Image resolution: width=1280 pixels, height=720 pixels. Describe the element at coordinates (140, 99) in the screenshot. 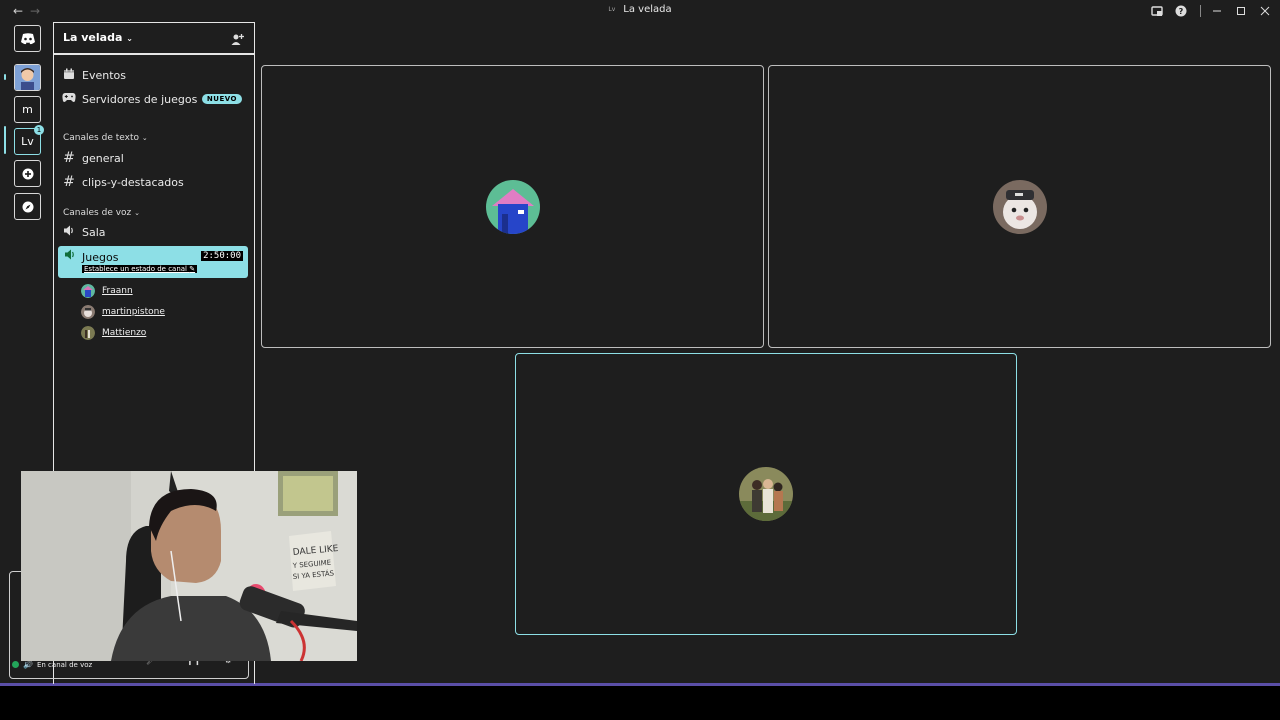

I see `game-servers-label: Servidores de juegos` at that location.